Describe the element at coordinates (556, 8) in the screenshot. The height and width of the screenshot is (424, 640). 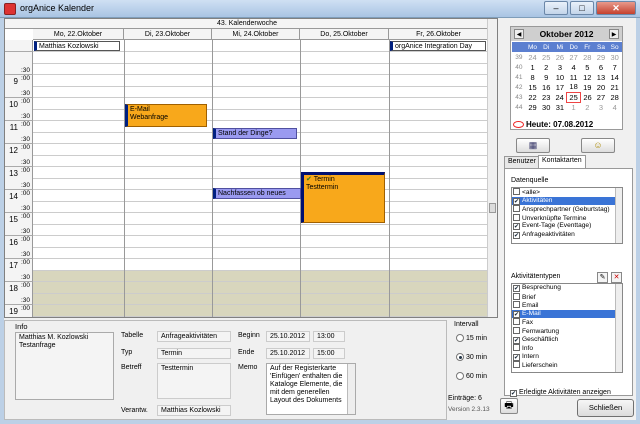
I see `minimize-button: –` at that location.